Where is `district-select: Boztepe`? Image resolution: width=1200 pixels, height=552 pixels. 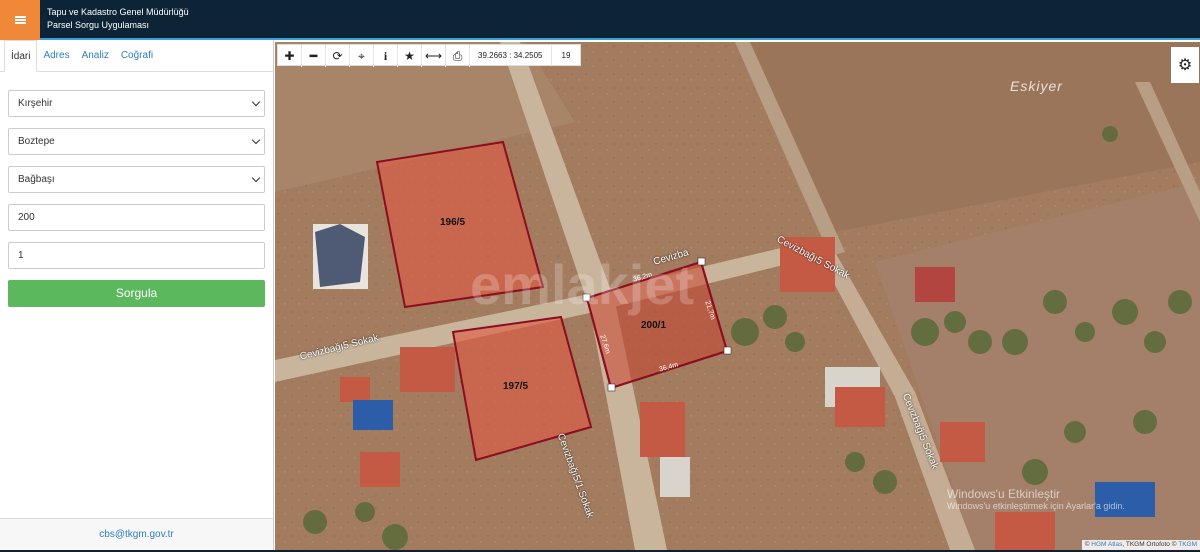
district-select: Boztepe is located at coordinates (136, 141).